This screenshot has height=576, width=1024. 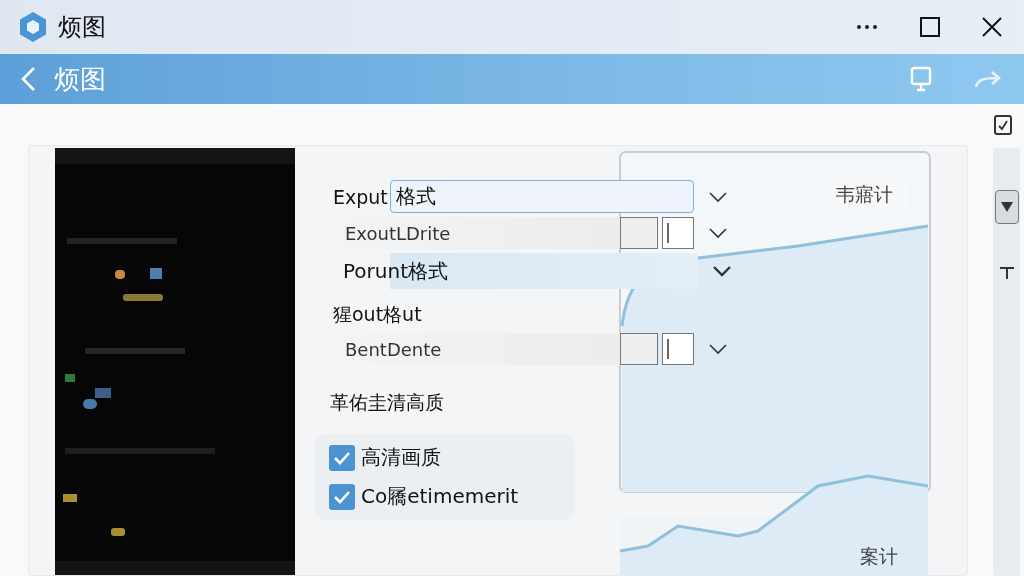 I want to click on triangle-down-icon, so click(x=1006, y=207).